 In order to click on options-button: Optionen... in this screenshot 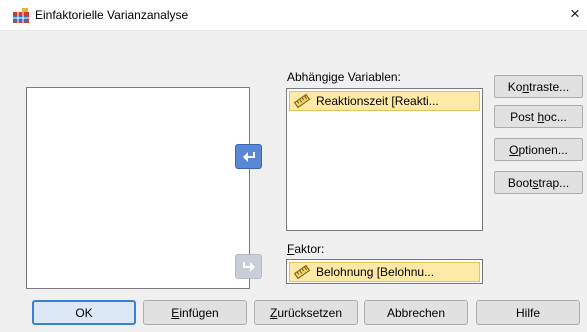, I will do `click(538, 149)`.